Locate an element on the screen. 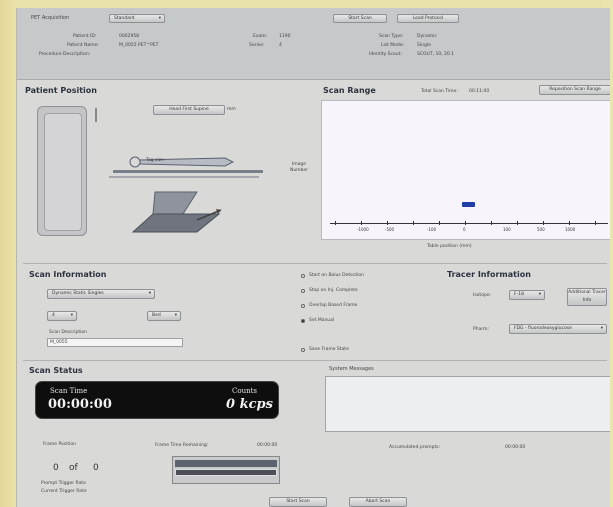 The image size is (613, 507). system-messages-title: System Messages is located at coordinates (351, 369).